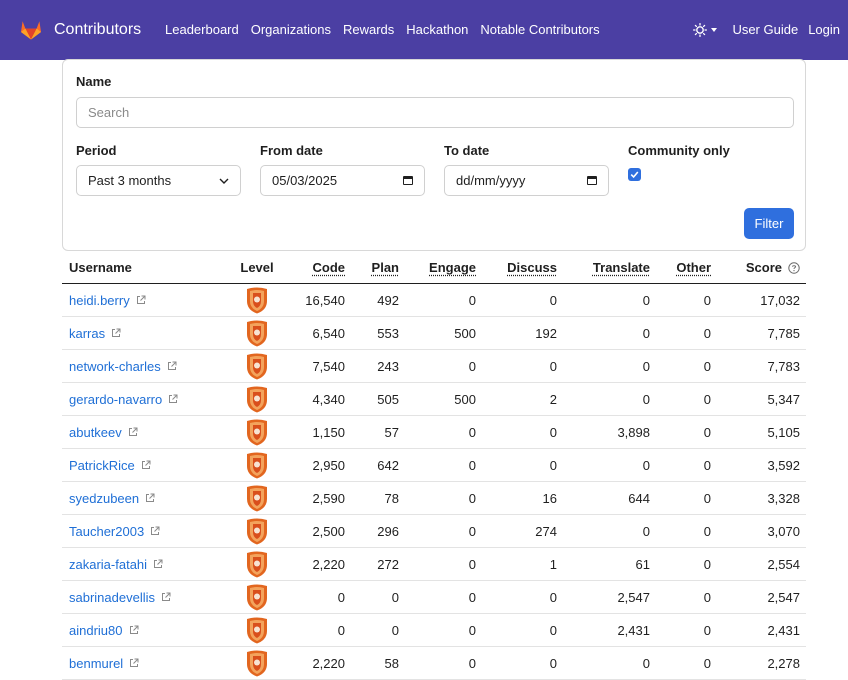 The width and height of the screenshot is (848, 680). Describe the element at coordinates (686, 267) in the screenshot. I see `header-other: Other` at that location.